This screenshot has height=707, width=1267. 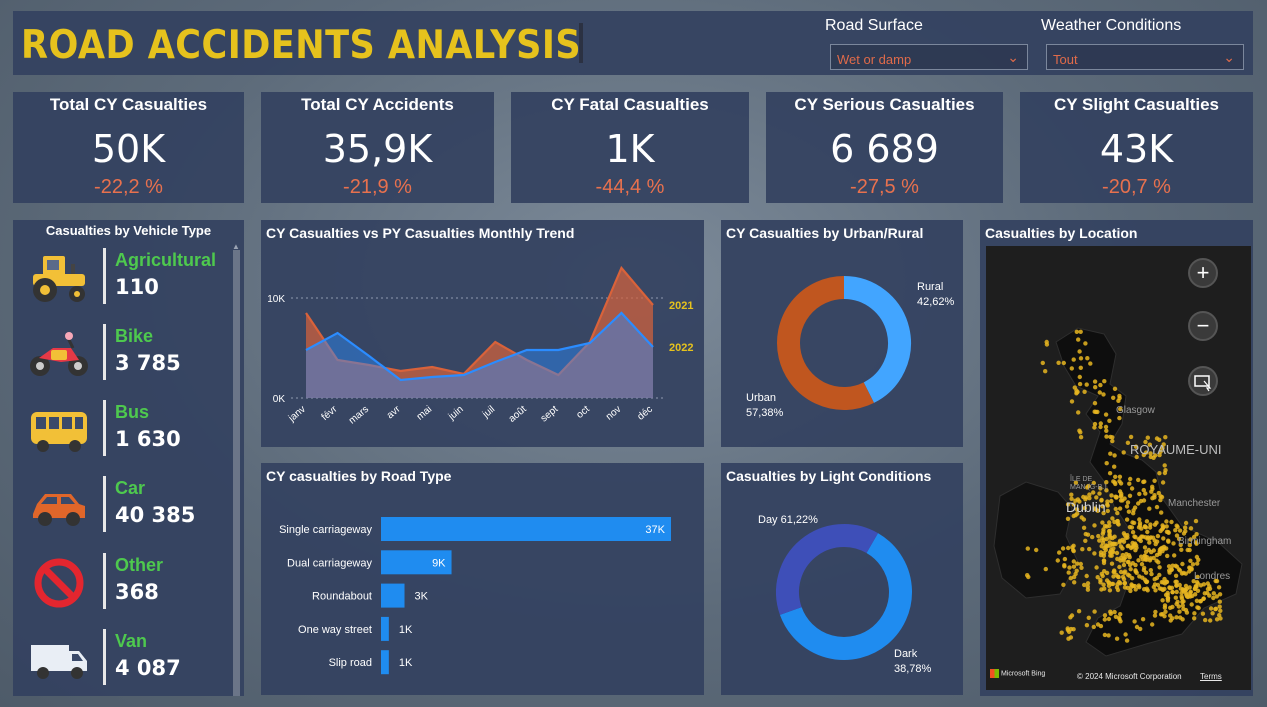 What do you see at coordinates (825, 343) in the screenshot?
I see `donut-slice-urban` at bounding box center [825, 343].